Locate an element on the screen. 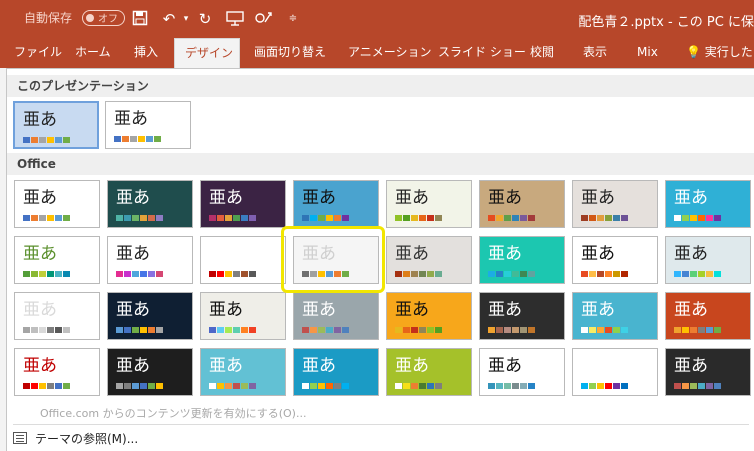  chevron-down-icon: ▾ is located at coordinates (186, 19).